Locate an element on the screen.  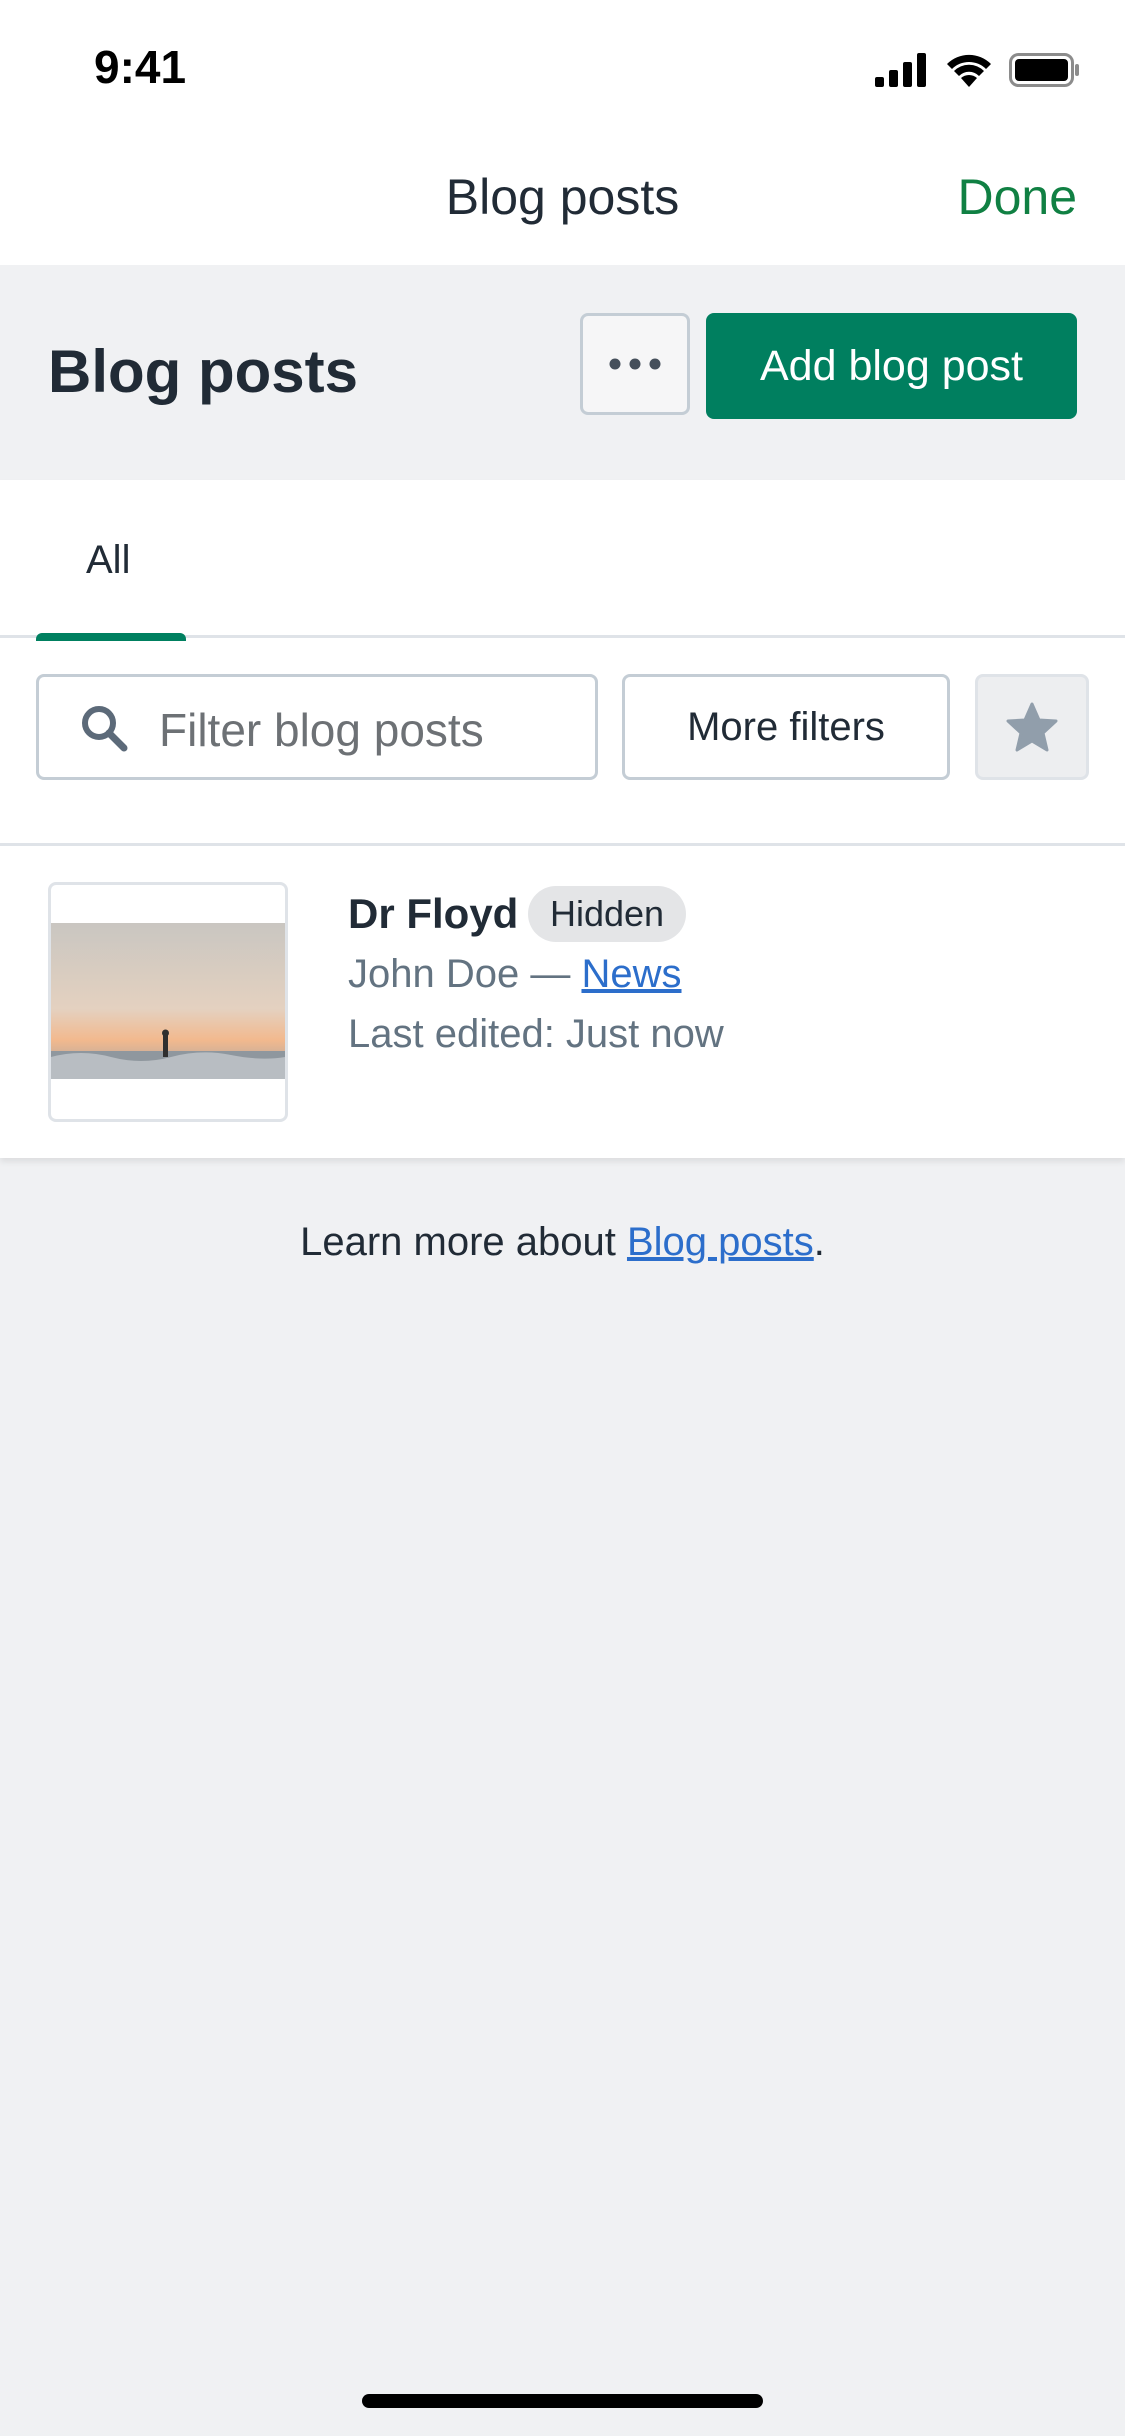
star-icon is located at coordinates (1032, 727).